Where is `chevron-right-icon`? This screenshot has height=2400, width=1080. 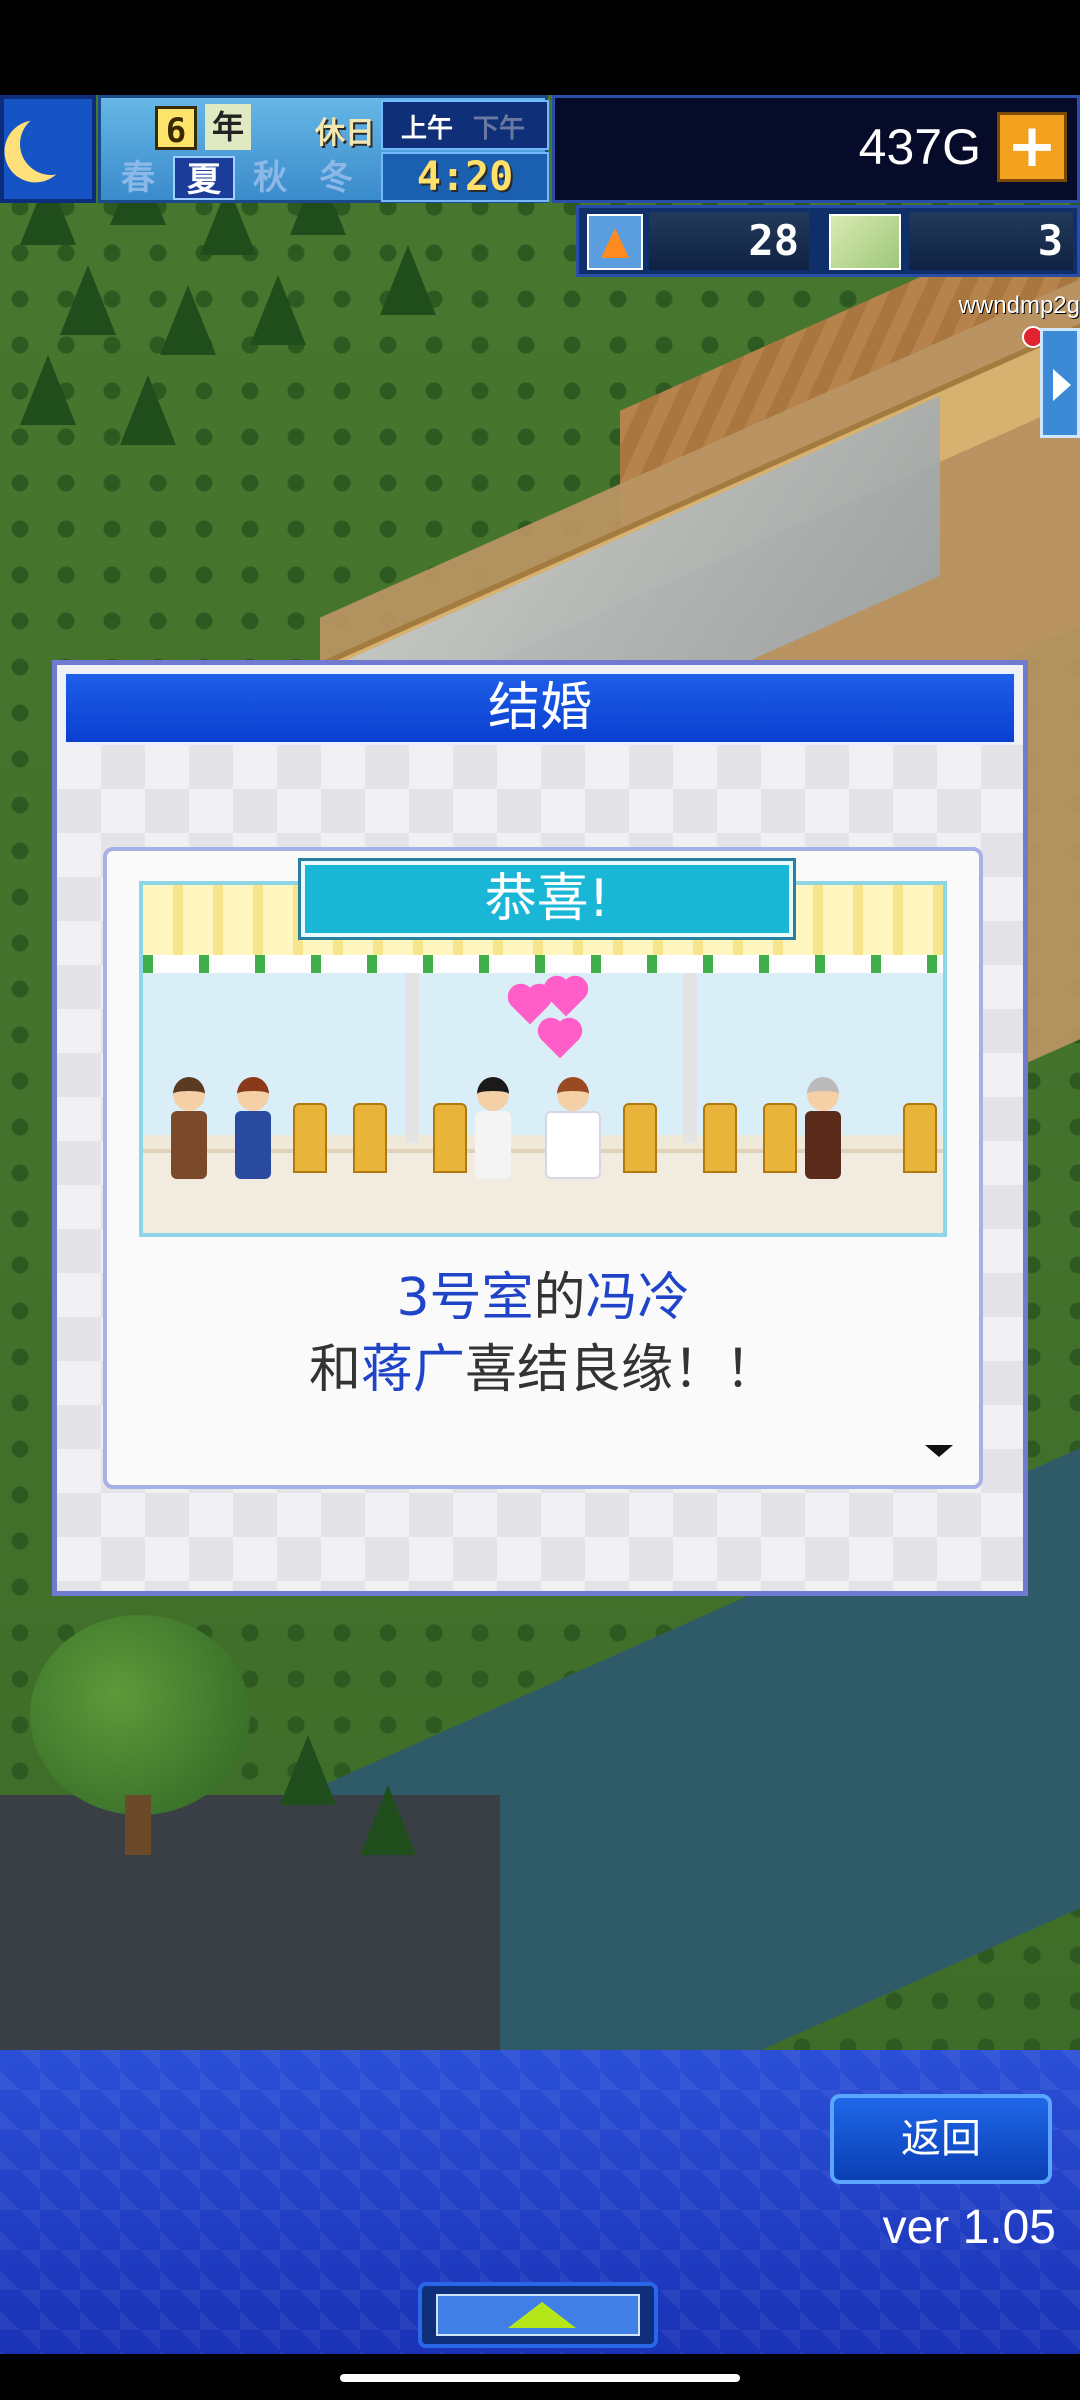
chevron-right-icon is located at coordinates (1062, 385).